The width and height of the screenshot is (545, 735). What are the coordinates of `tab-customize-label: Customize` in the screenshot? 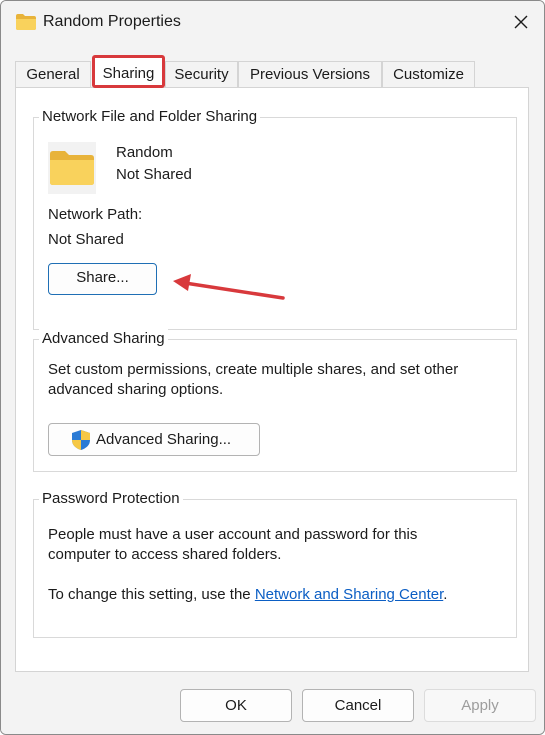 It's located at (428, 74).